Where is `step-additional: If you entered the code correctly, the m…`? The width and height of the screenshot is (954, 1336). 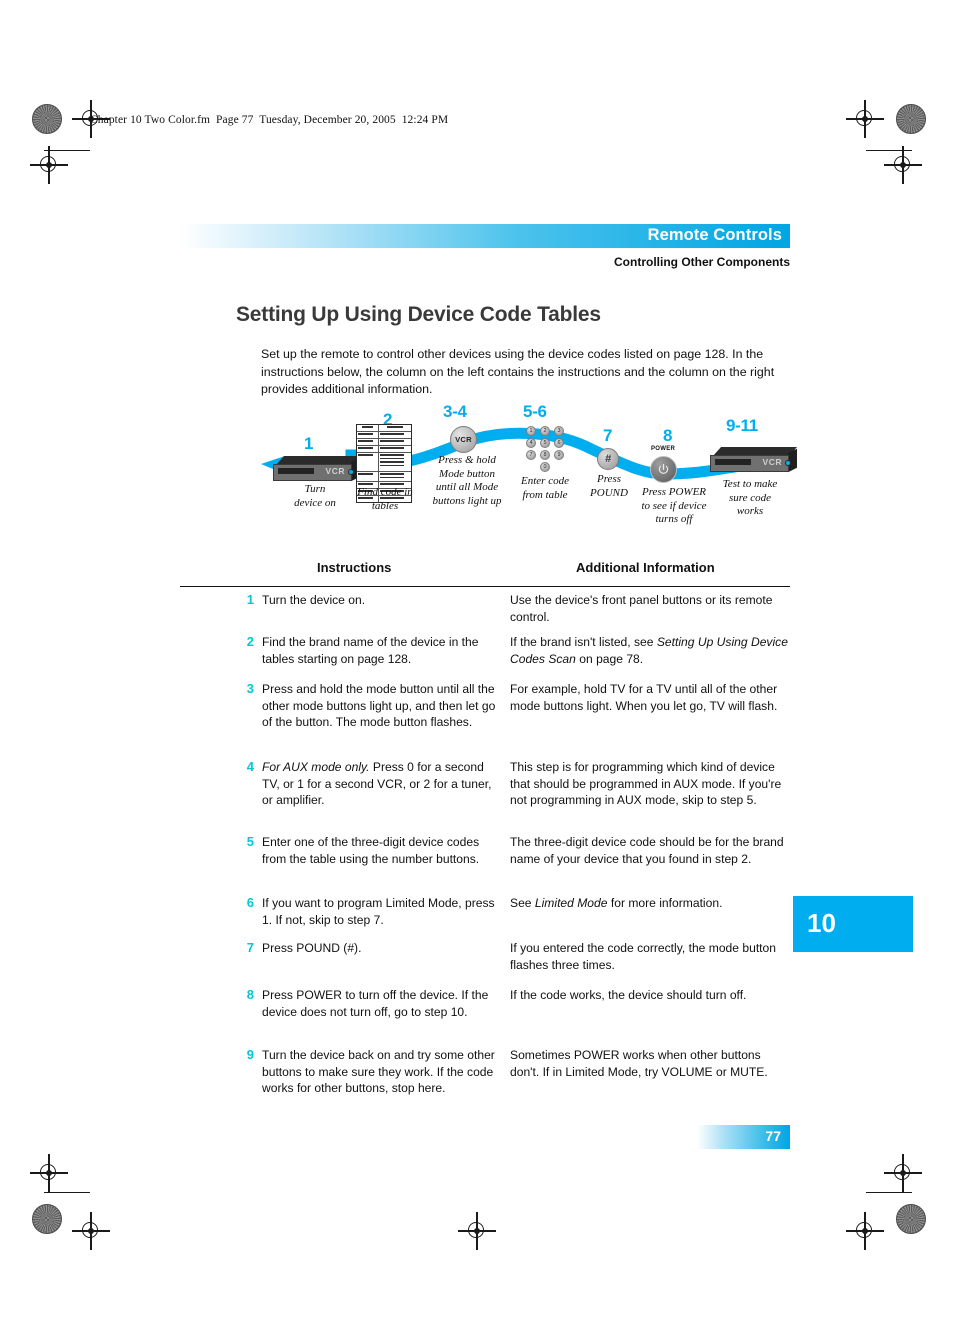
step-additional: If you entered the code correctly, the m… is located at coordinates (643, 956).